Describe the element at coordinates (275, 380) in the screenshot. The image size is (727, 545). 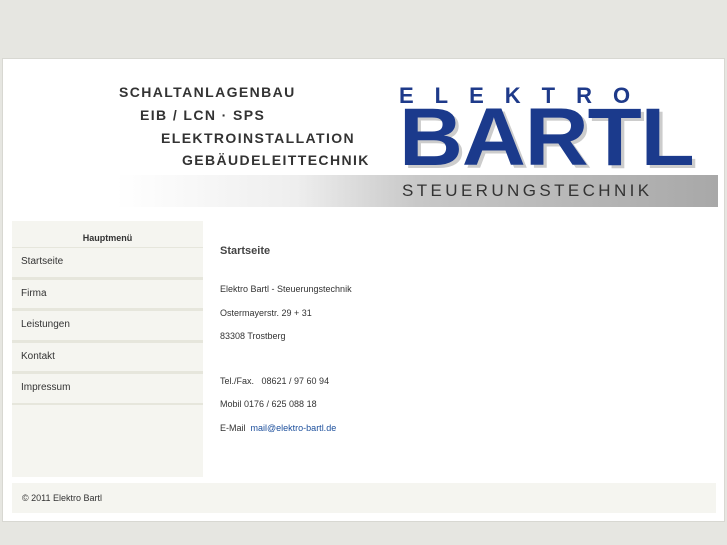
I see `phone: Tel./Fax. 08621 / 97 60 94` at that location.